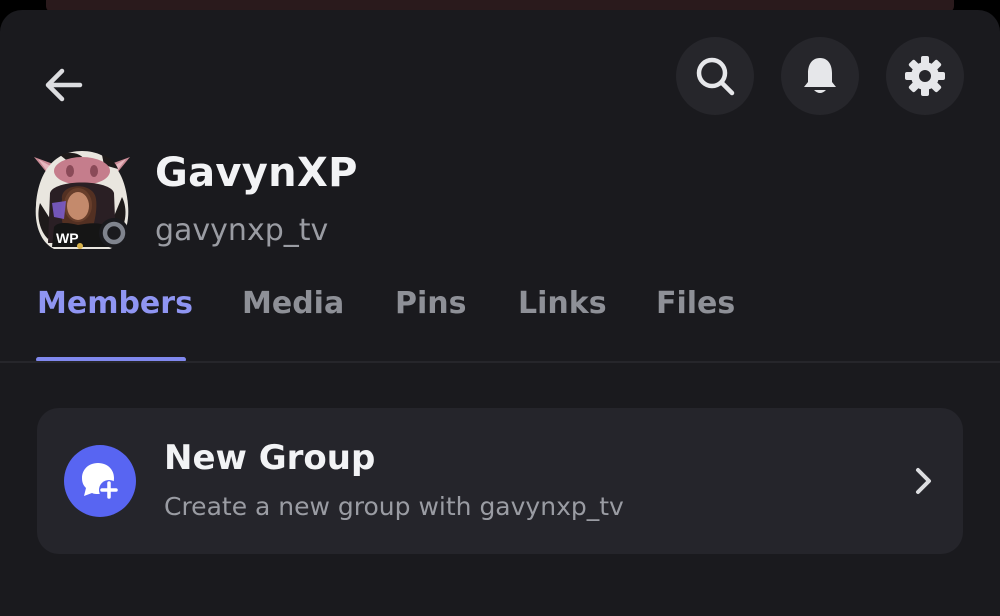 The image size is (1000, 616). Describe the element at coordinates (500, 362) in the screenshot. I see `divider` at that location.